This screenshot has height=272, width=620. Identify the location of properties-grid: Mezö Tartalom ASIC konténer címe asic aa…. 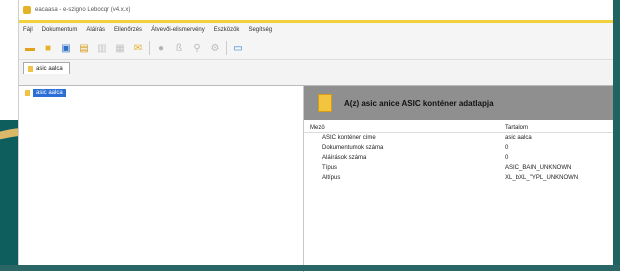
(458, 153).